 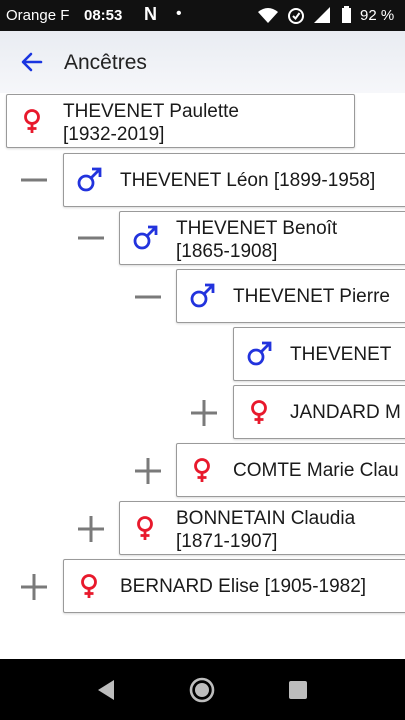 I want to click on person-name: THEVENET Léon [1899-1958], so click(x=248, y=180).